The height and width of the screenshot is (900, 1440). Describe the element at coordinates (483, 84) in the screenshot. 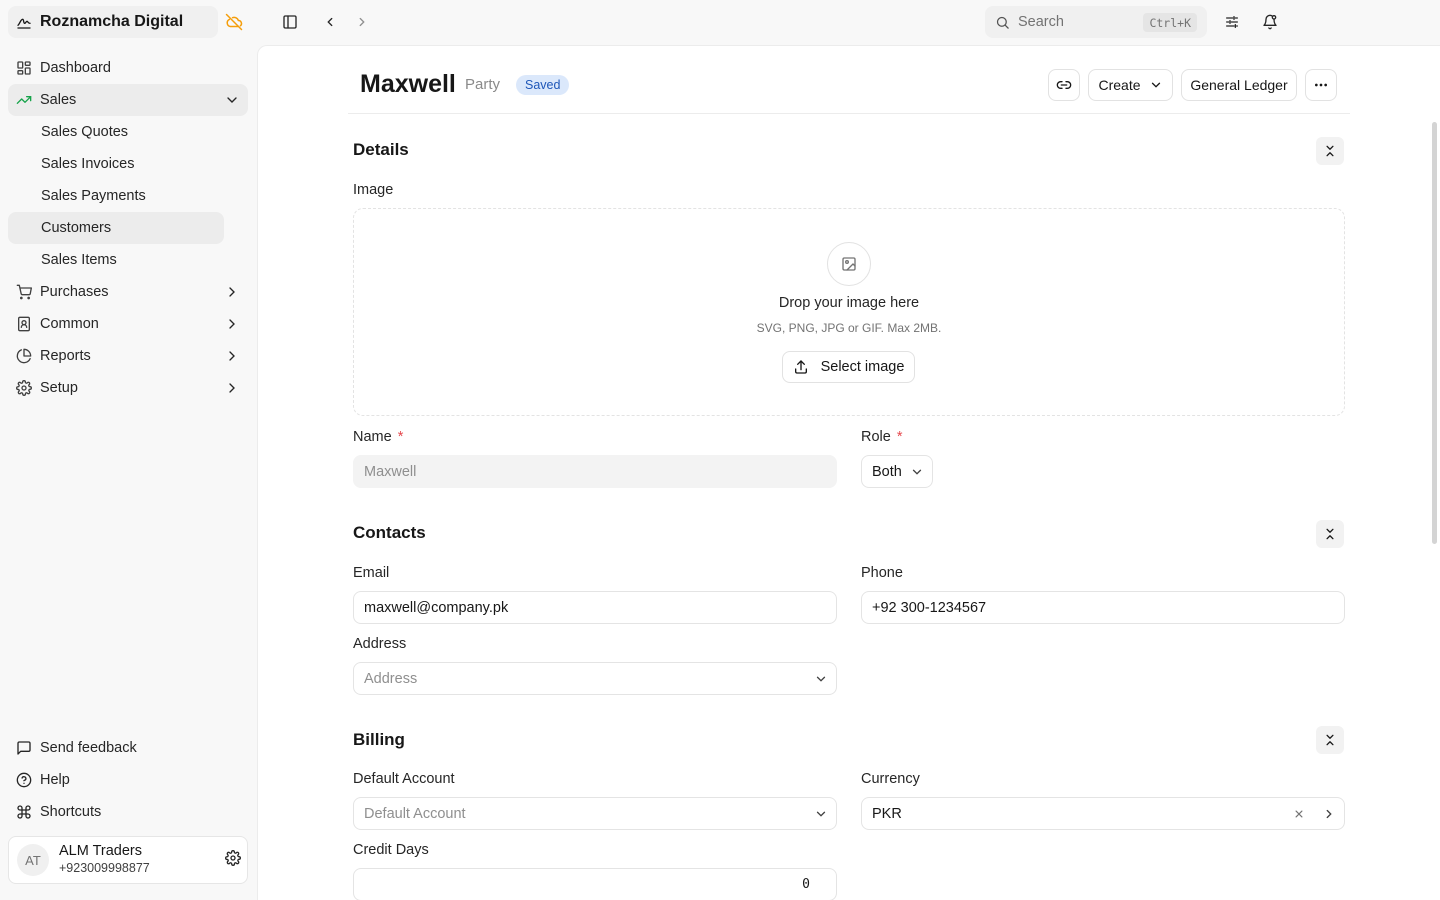

I see `doctype-label: Party` at that location.